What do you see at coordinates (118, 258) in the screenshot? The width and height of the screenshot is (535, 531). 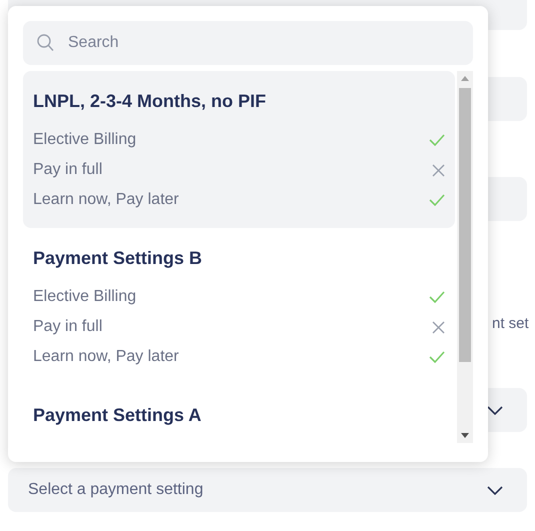 I see `group-title: Payment Settings B` at bounding box center [118, 258].